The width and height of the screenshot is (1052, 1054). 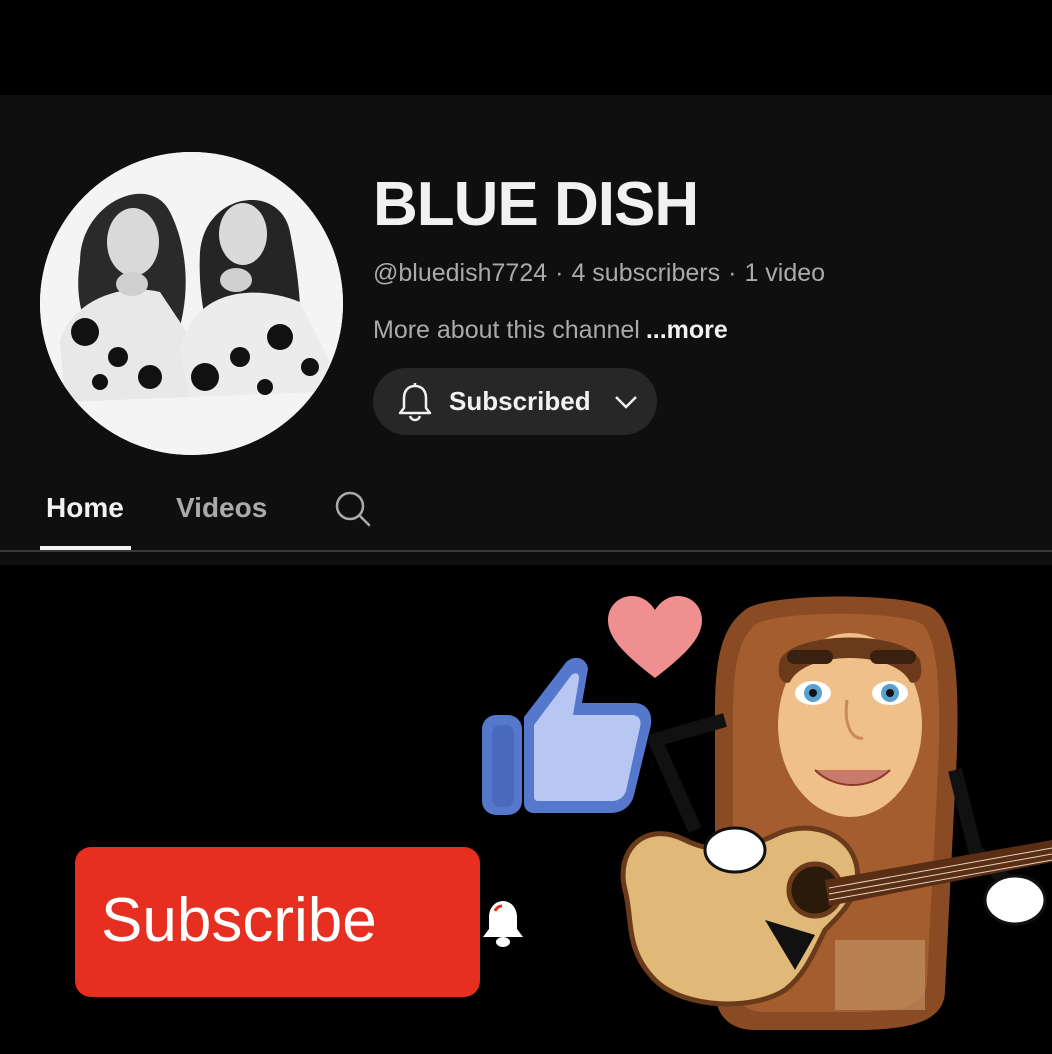 I want to click on channel-about: More about this channel ...more, so click(x=550, y=330).